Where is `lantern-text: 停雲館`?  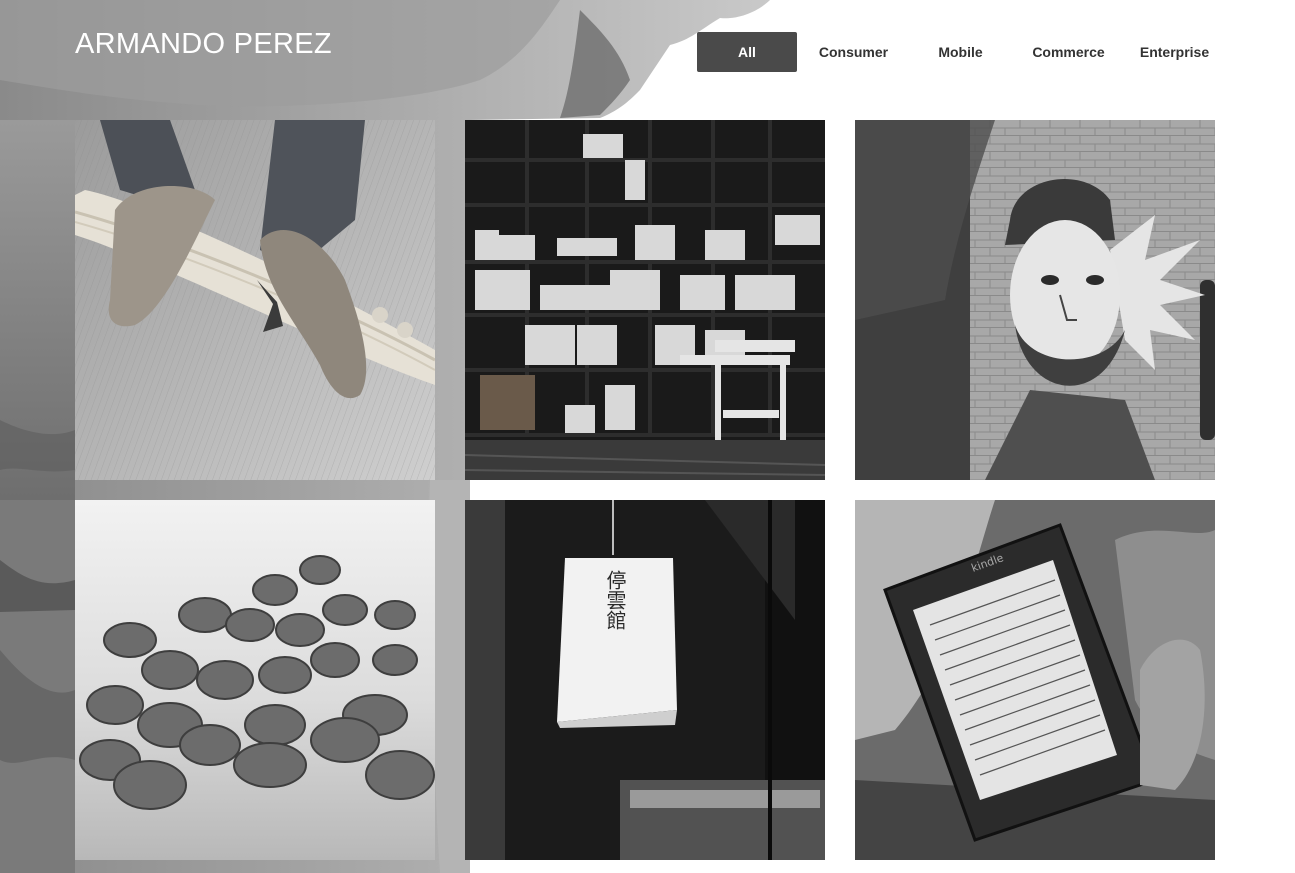
lantern-text: 停雲館 is located at coordinates (615, 600).